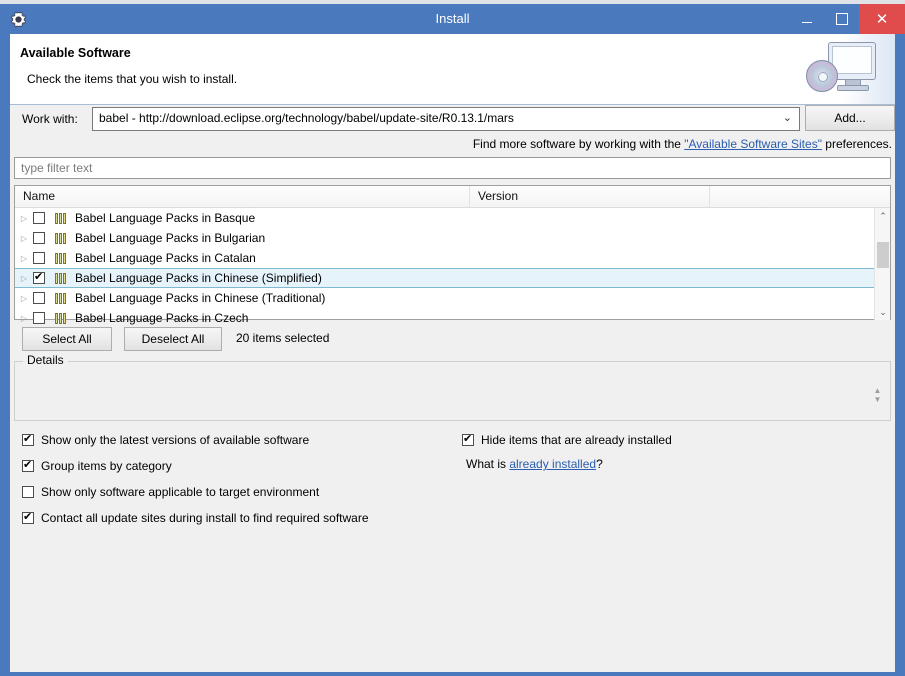 Image resolution: width=905 pixels, height=676 pixels. I want to click on column-header-version: Version, so click(590, 196).